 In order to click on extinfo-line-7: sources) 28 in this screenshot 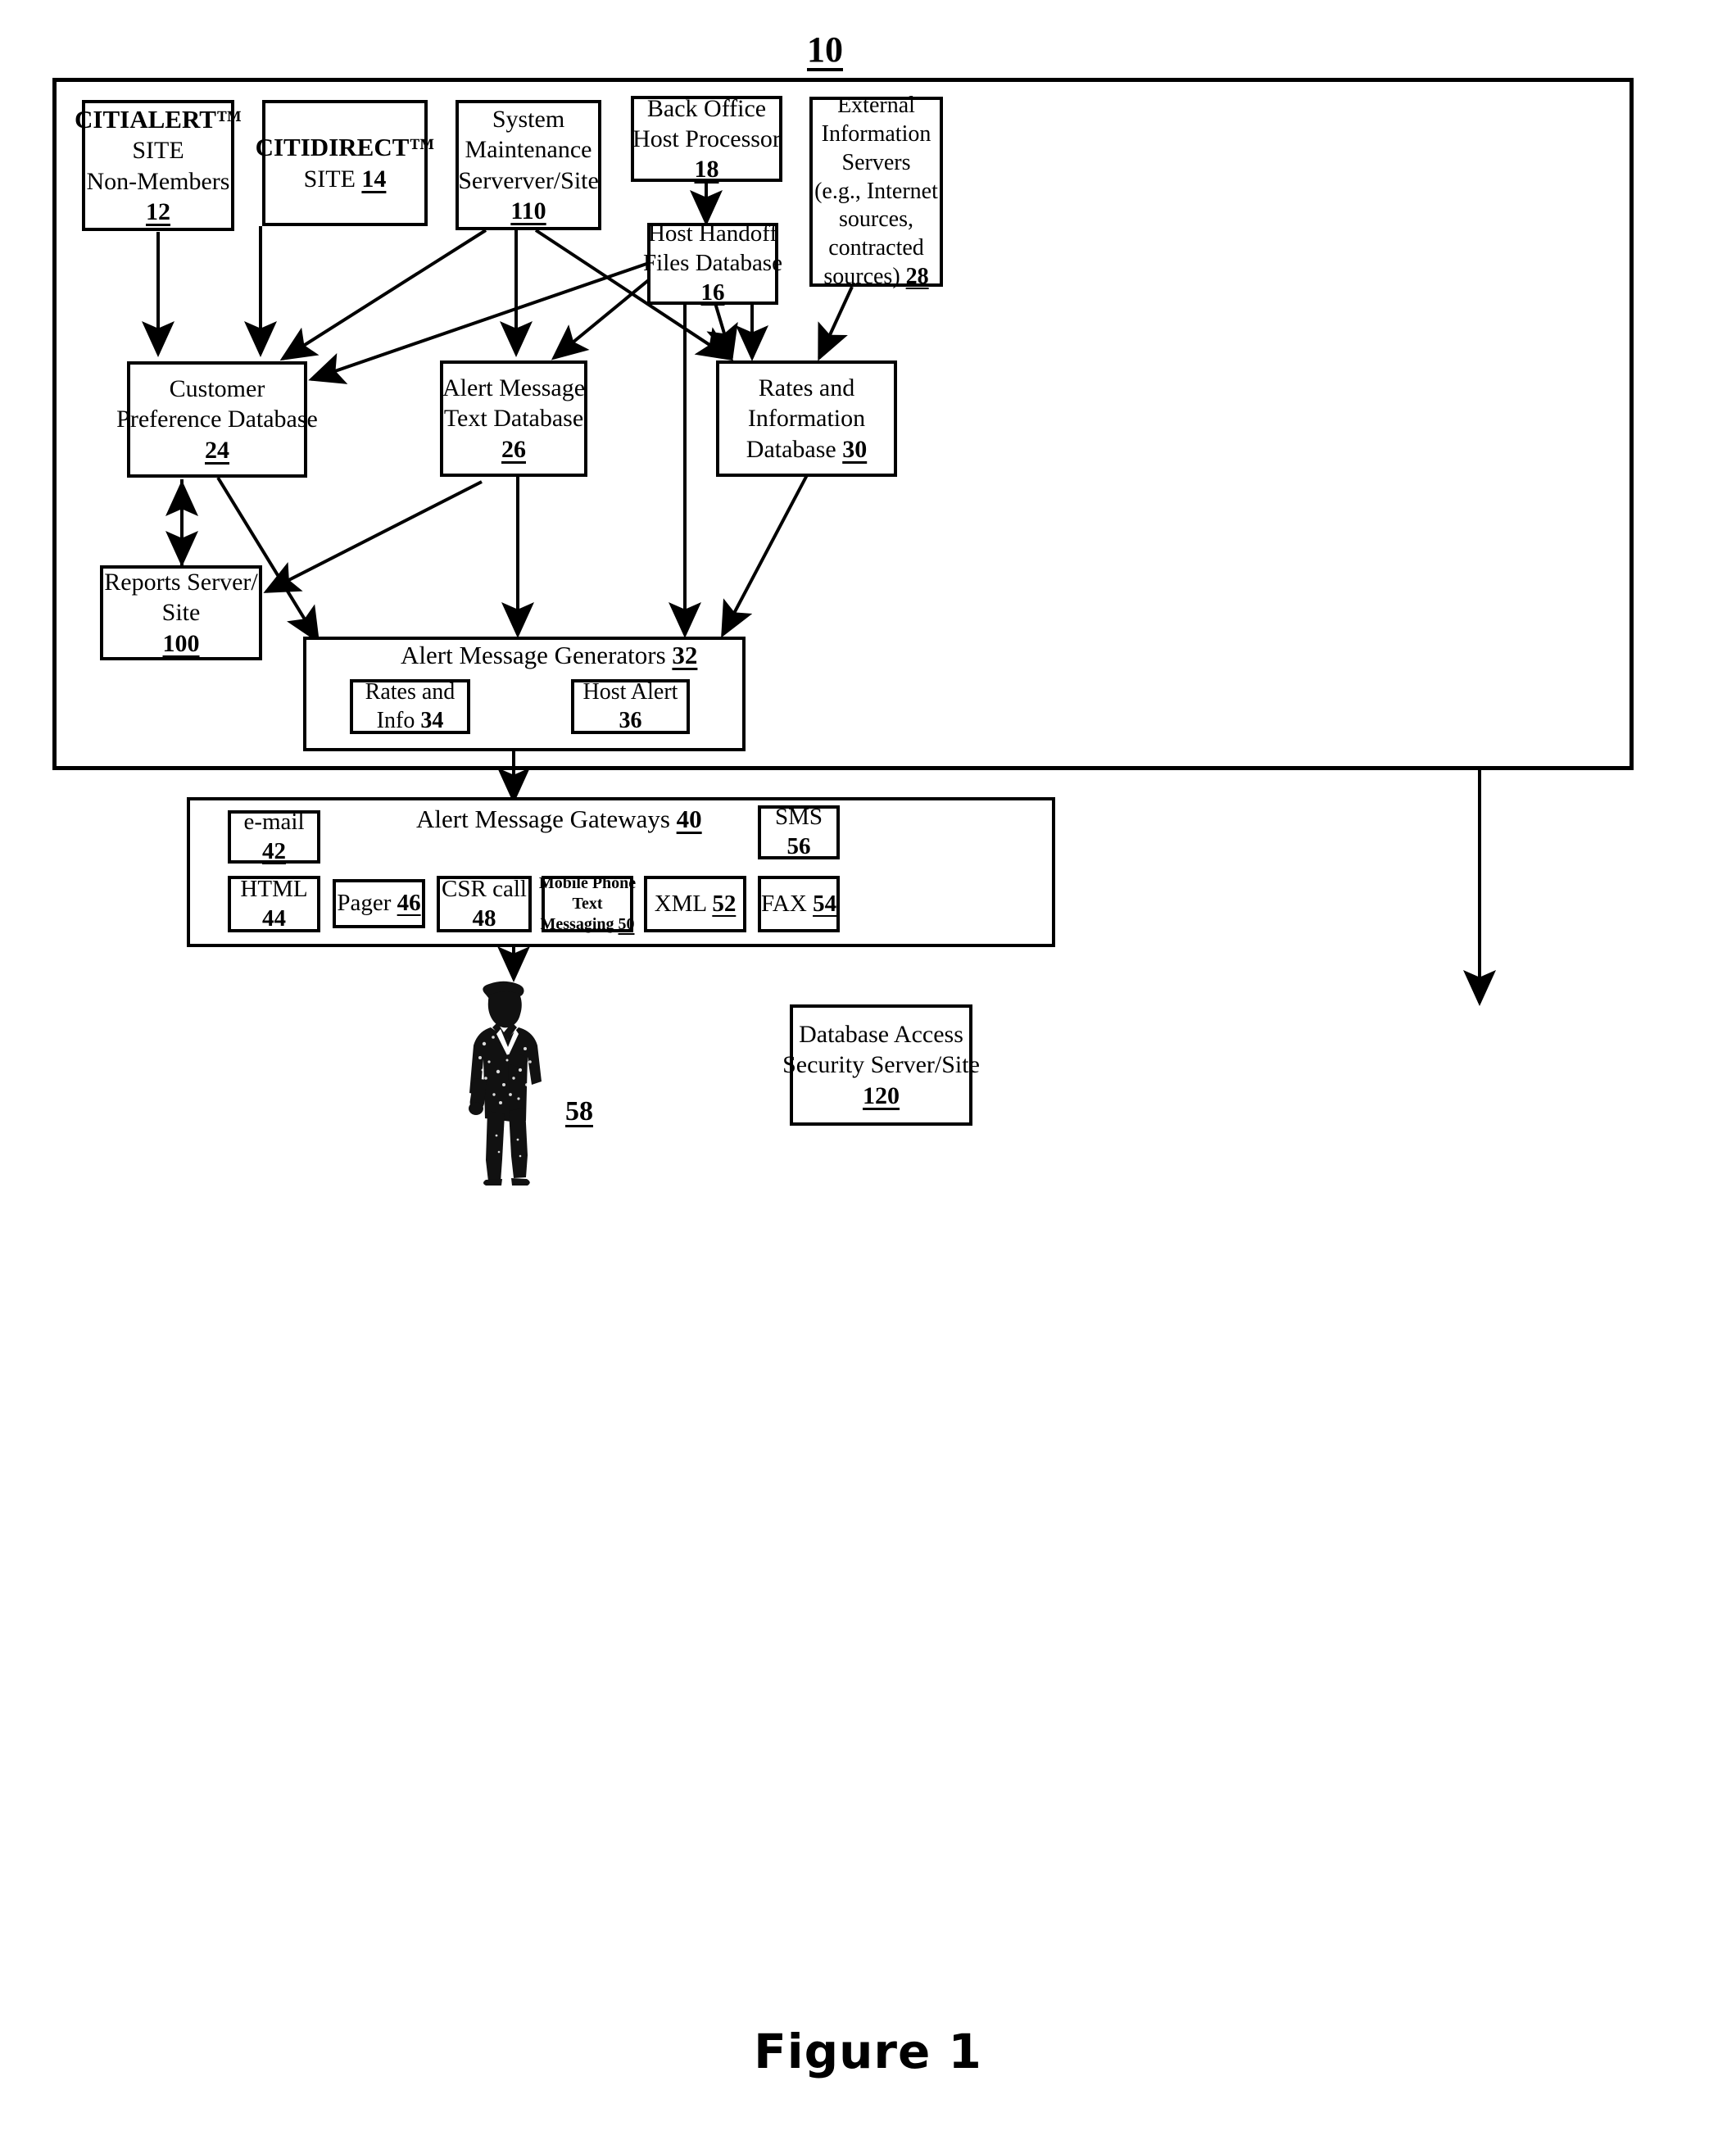, I will do `click(875, 277)`.